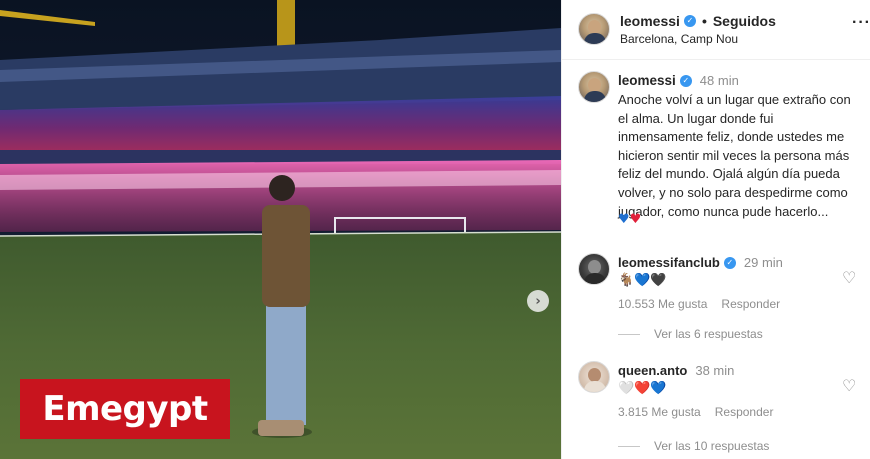  Describe the element at coordinates (594, 87) in the screenshot. I see `caption-avatar` at that location.